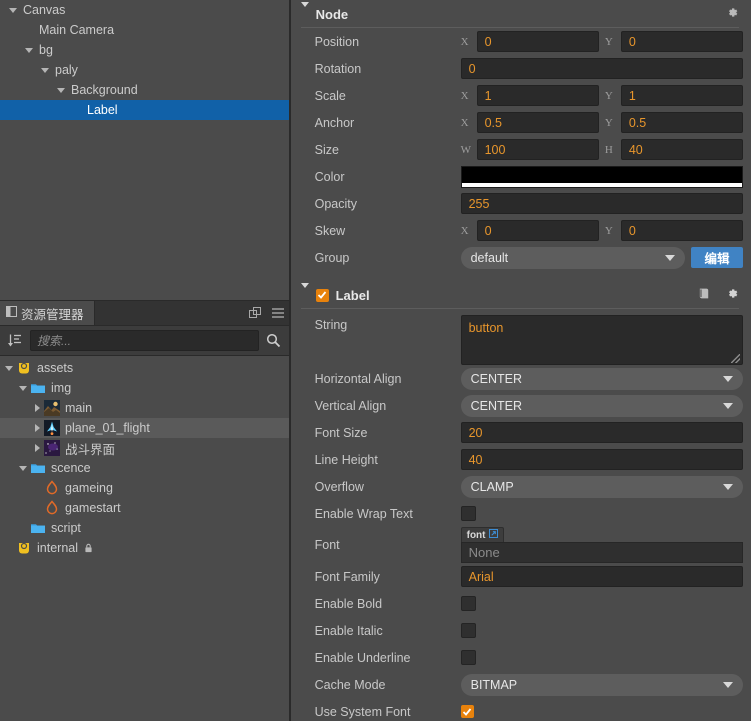  I want to click on group-select: default, so click(572, 257).